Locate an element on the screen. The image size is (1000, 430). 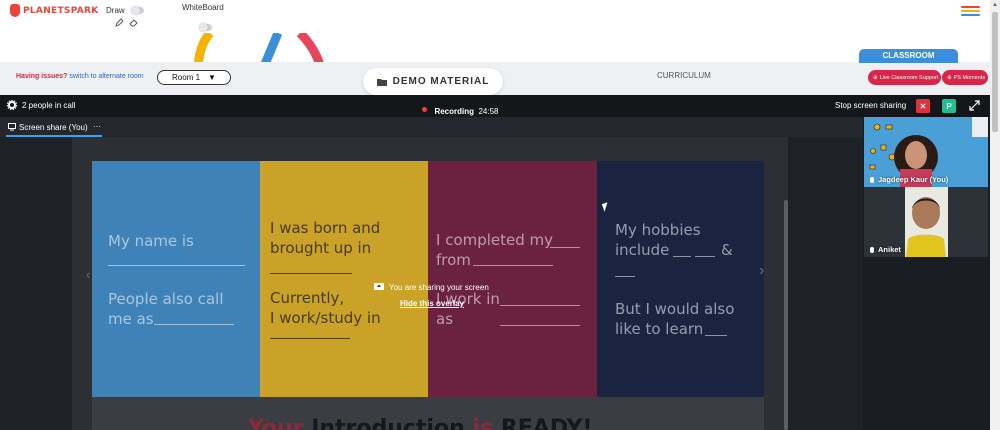
title-word-4: READY! is located at coordinates (546, 423).